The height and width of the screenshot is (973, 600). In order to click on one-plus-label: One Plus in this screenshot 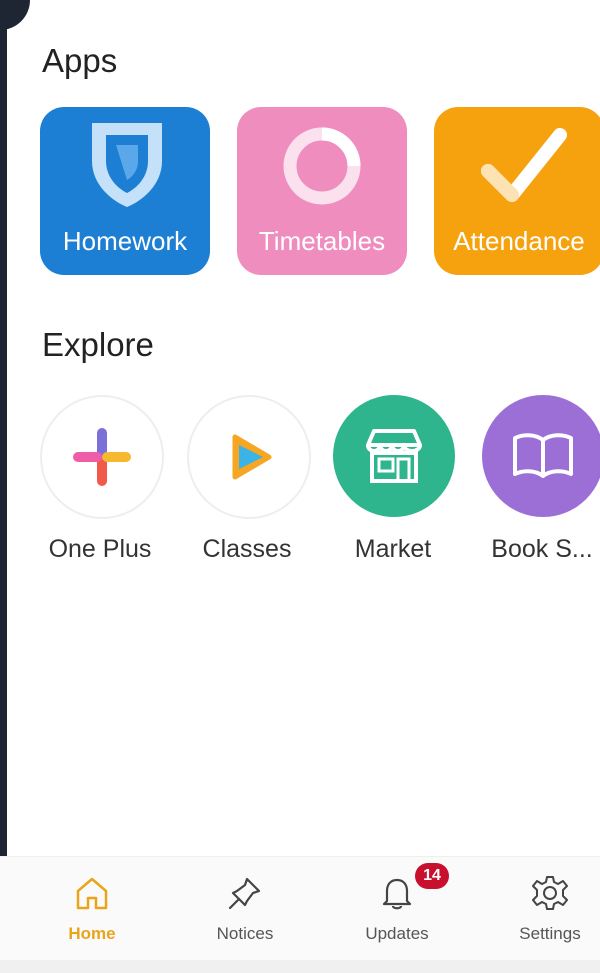, I will do `click(100, 549)`.